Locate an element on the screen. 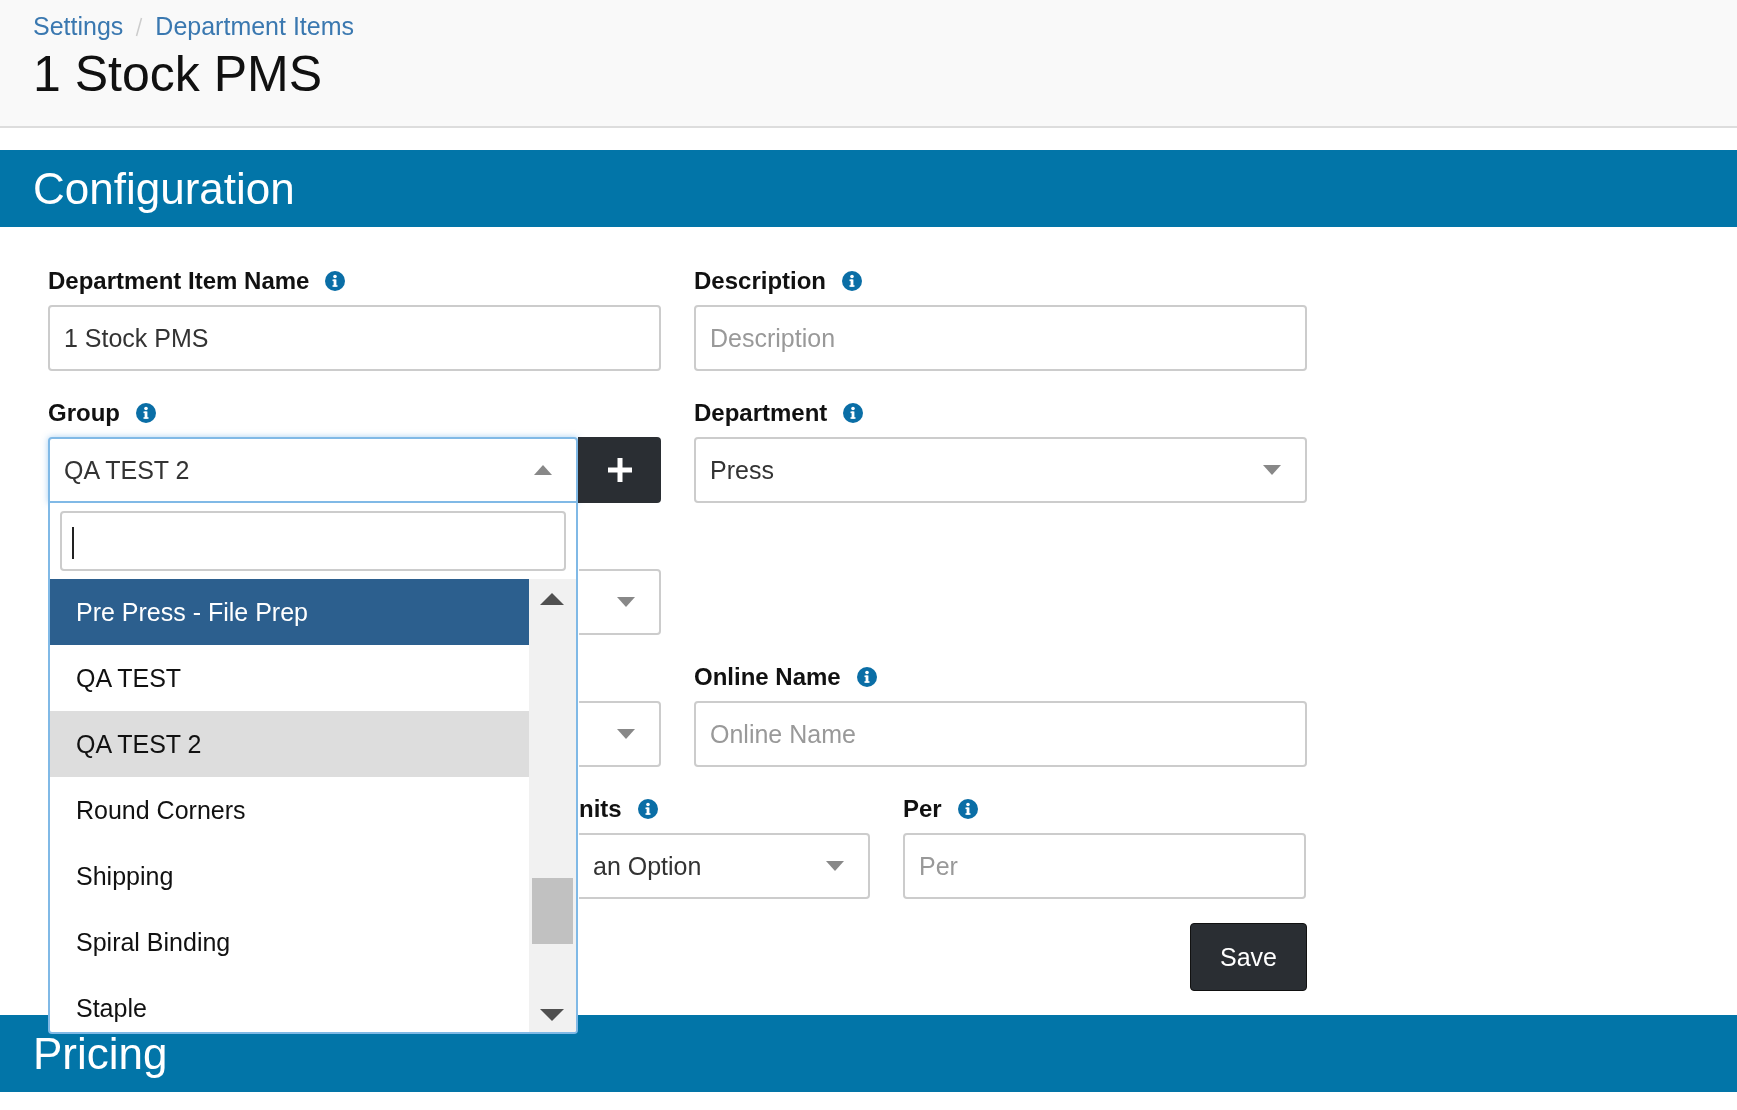 This screenshot has width=1737, height=1110. text-field: Online Name is located at coordinates (1000, 734).